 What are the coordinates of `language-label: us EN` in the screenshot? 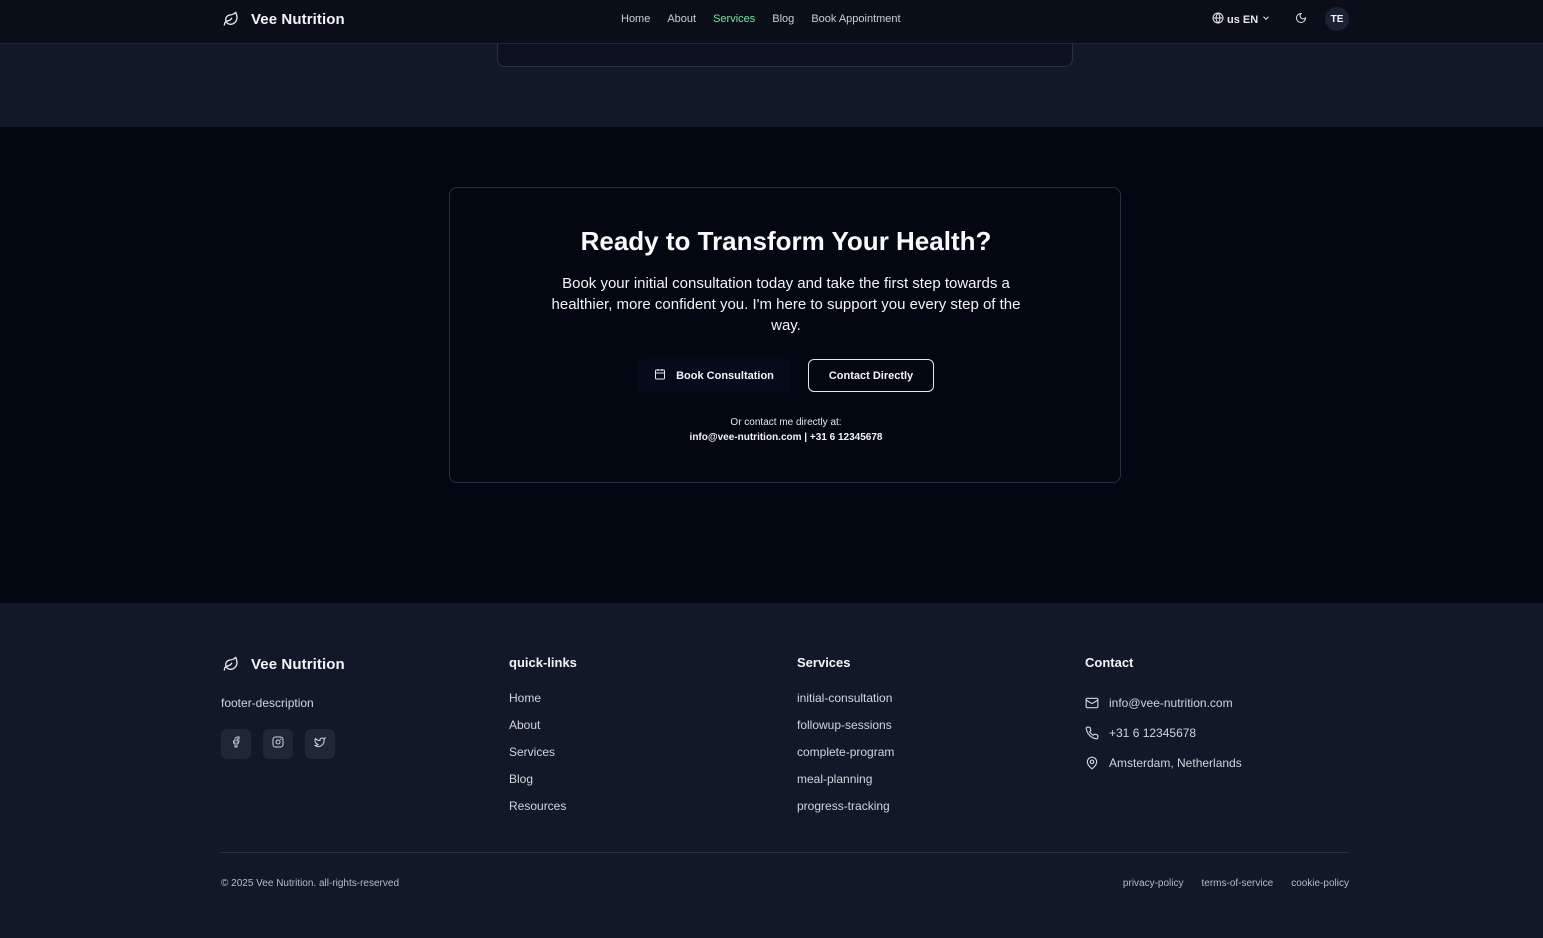 It's located at (1243, 19).